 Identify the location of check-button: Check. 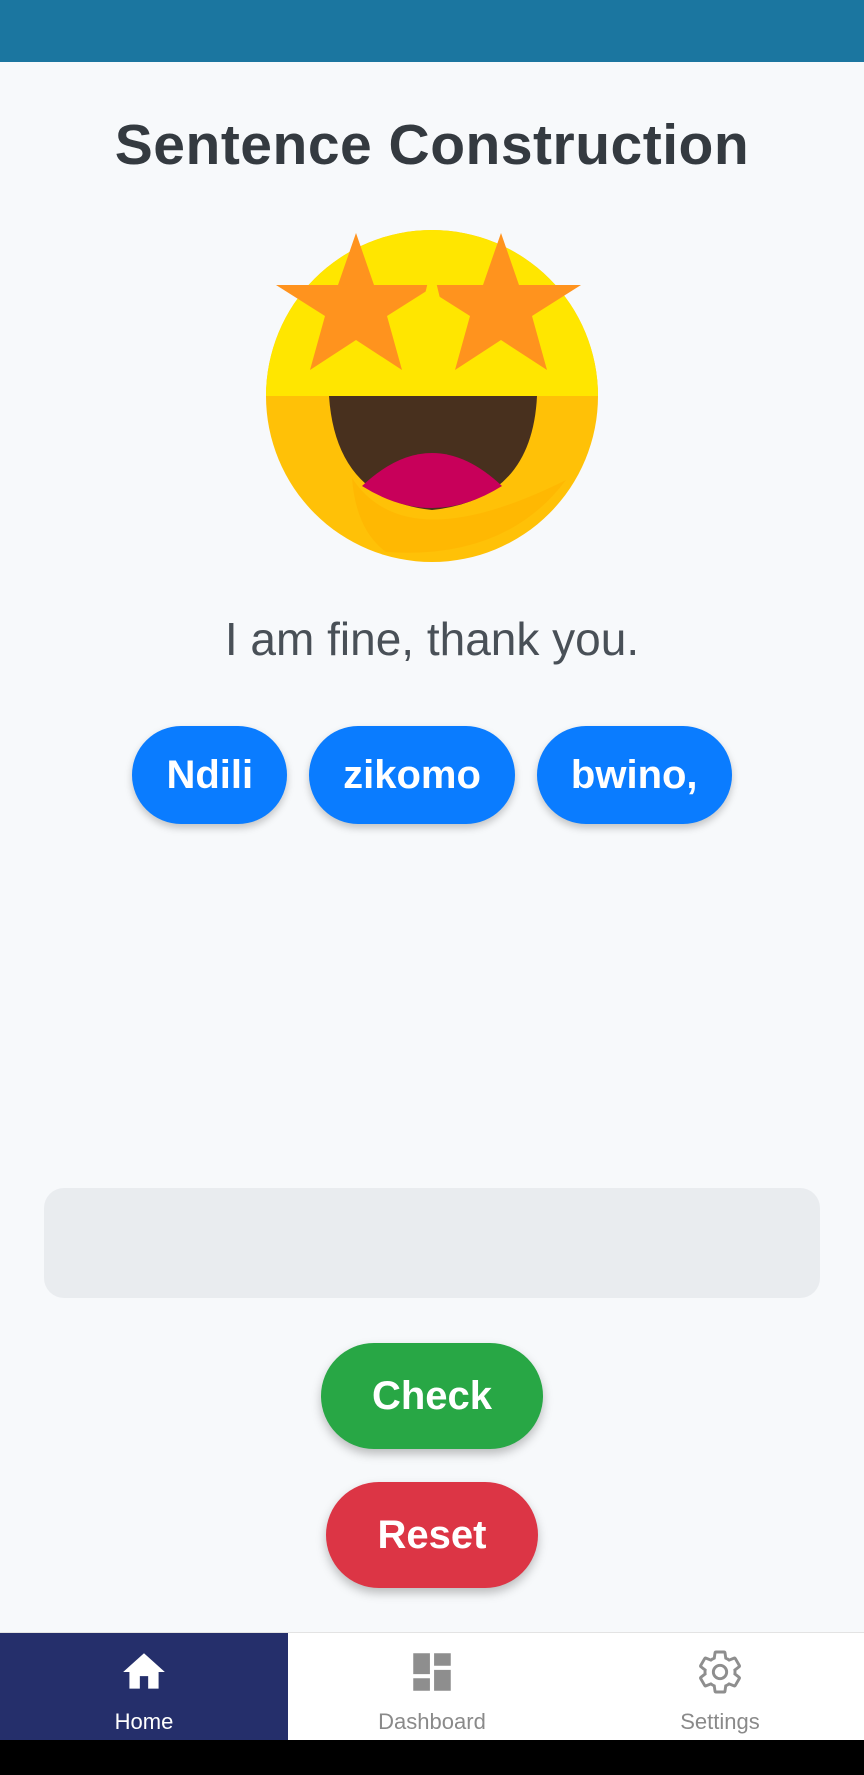
(432, 1396).